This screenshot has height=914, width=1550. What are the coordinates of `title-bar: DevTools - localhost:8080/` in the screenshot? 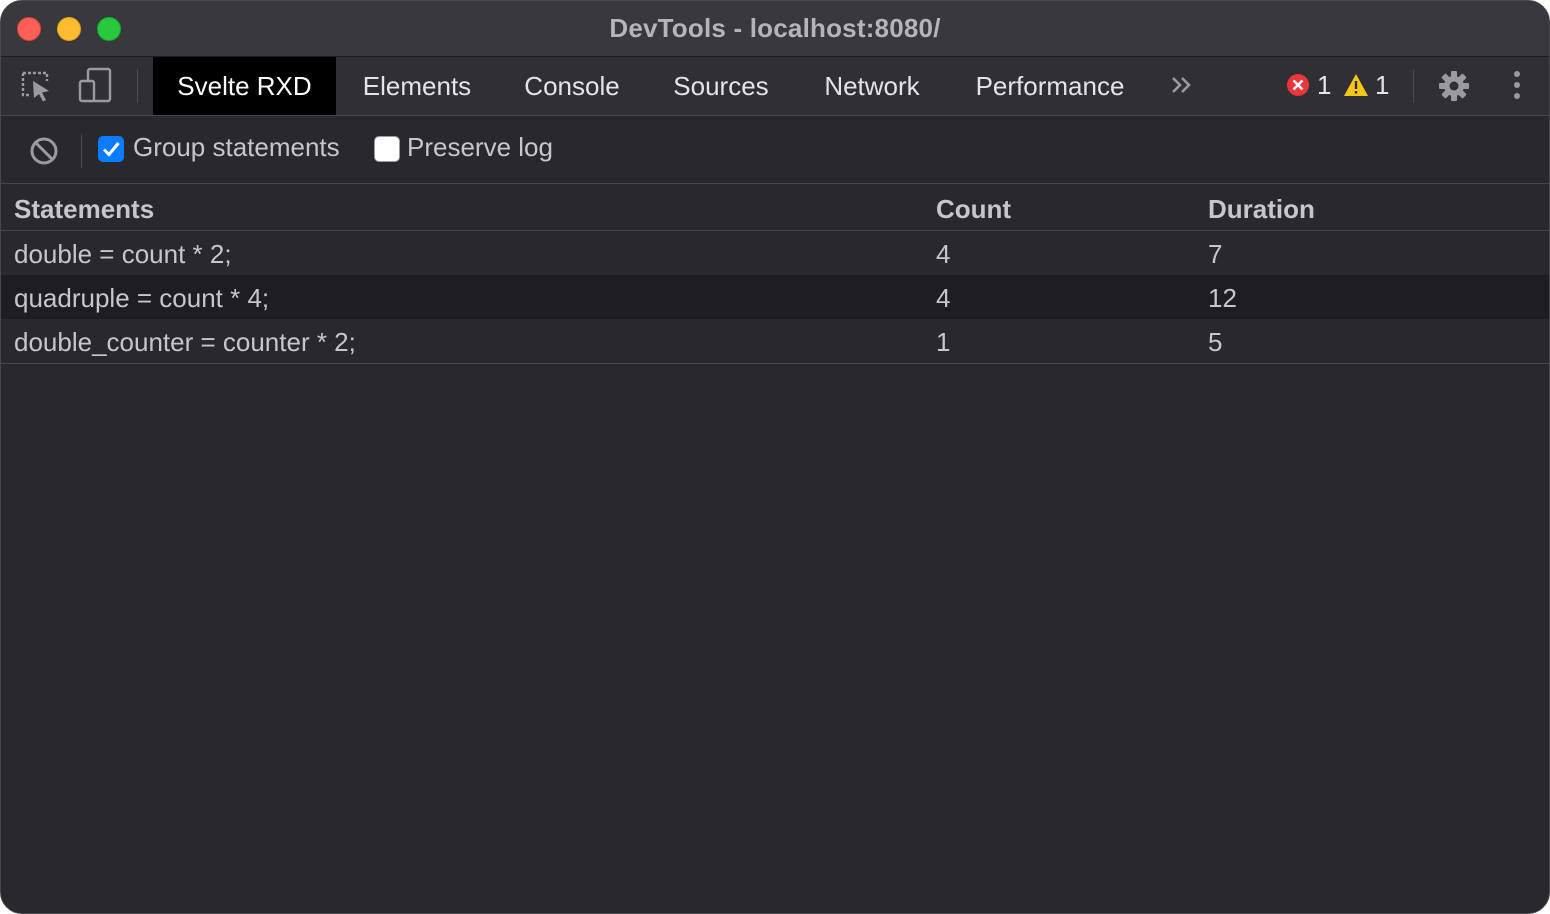 It's located at (775, 29).